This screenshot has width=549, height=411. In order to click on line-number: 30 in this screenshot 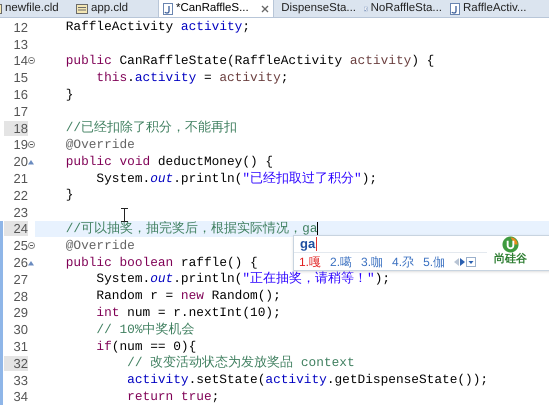, I will do `click(20, 330)`.